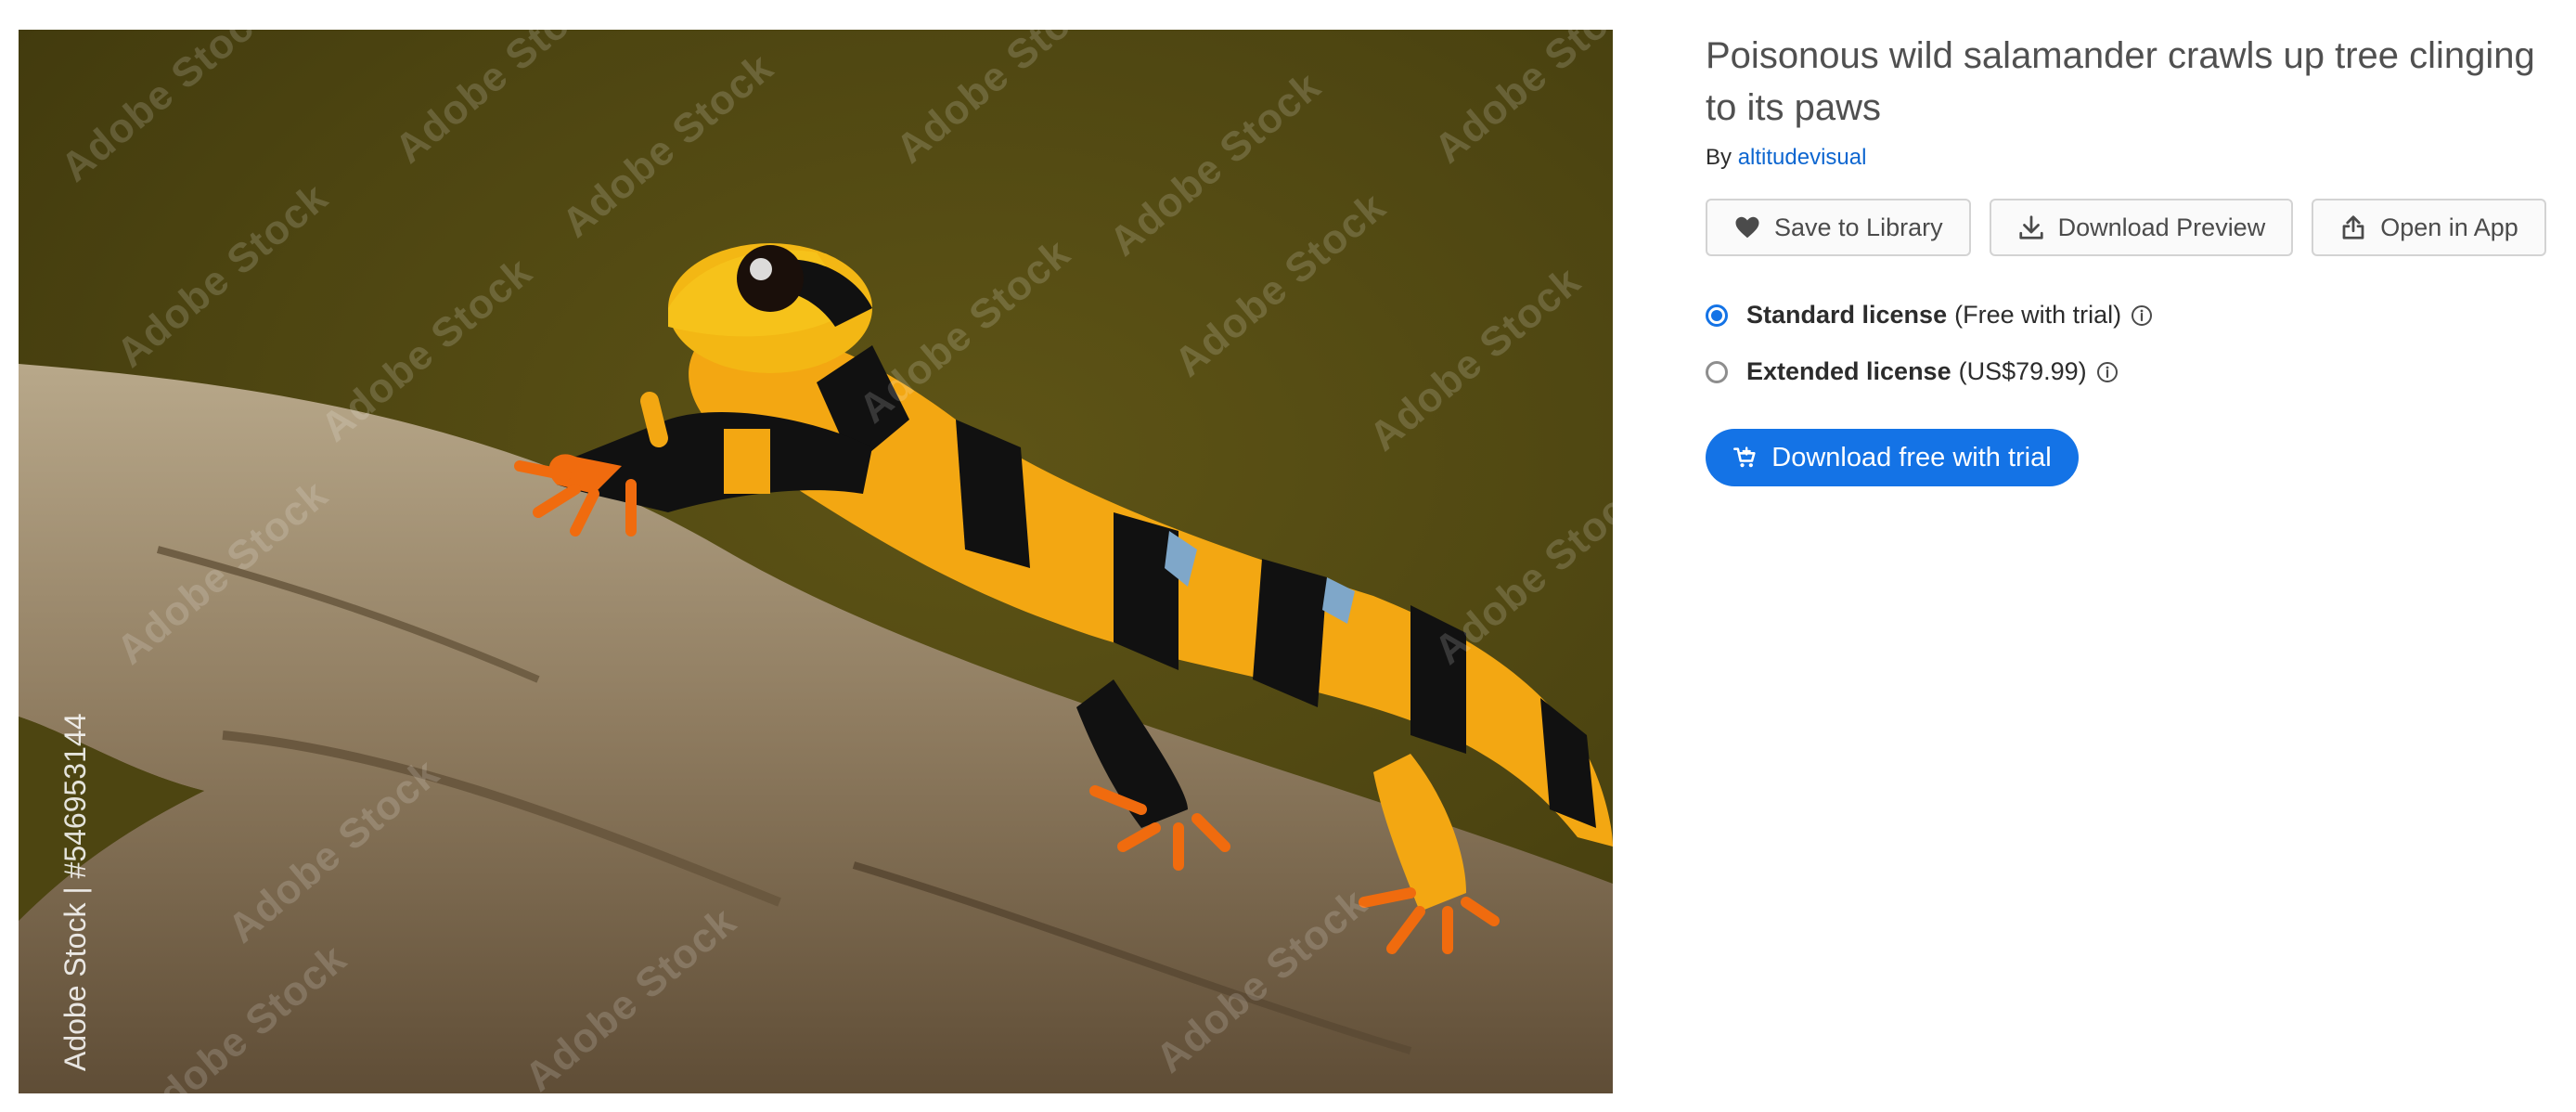  What do you see at coordinates (2031, 227) in the screenshot?
I see `download-icon` at bounding box center [2031, 227].